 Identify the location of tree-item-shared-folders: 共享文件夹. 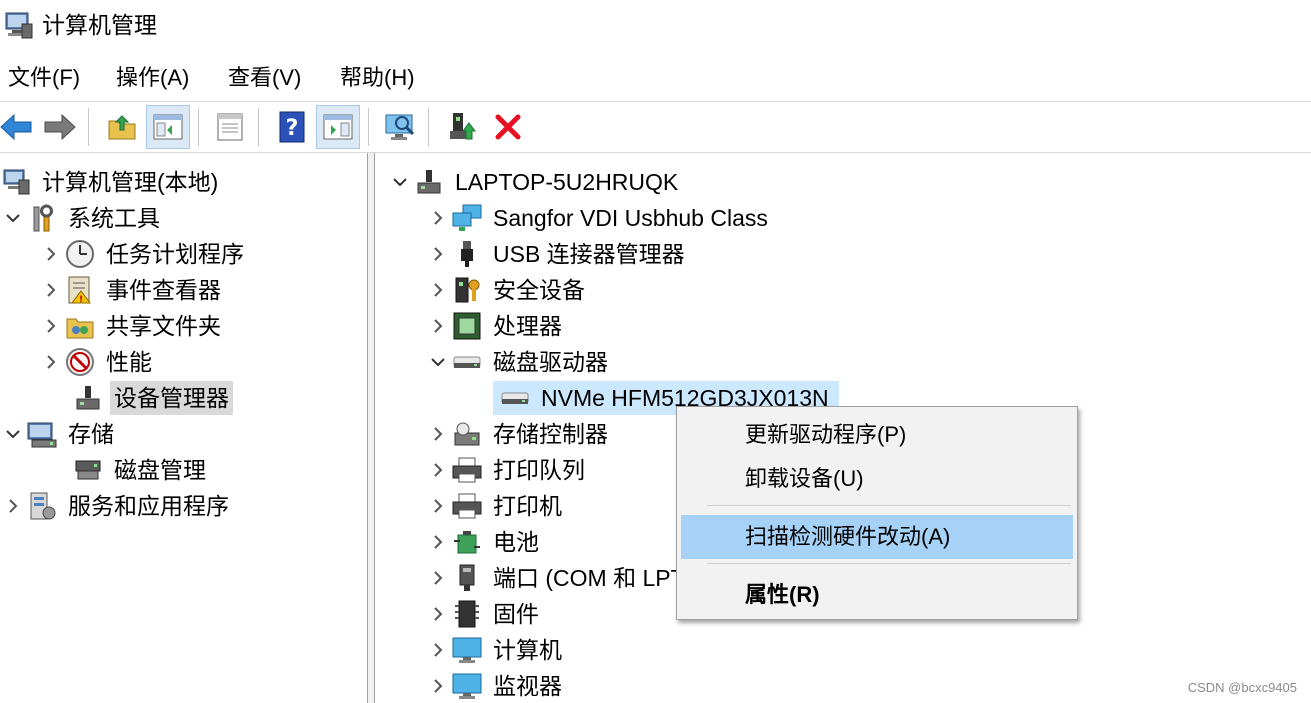
(131, 326).